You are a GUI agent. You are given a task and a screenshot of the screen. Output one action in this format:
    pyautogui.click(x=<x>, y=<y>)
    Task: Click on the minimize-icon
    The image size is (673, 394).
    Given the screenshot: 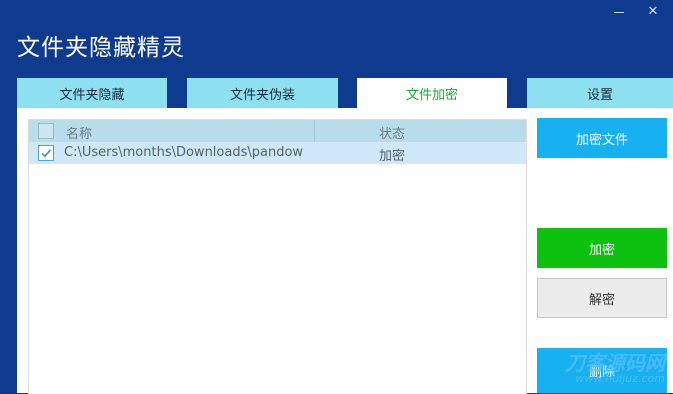 What is the action you would take?
    pyautogui.click(x=619, y=12)
    